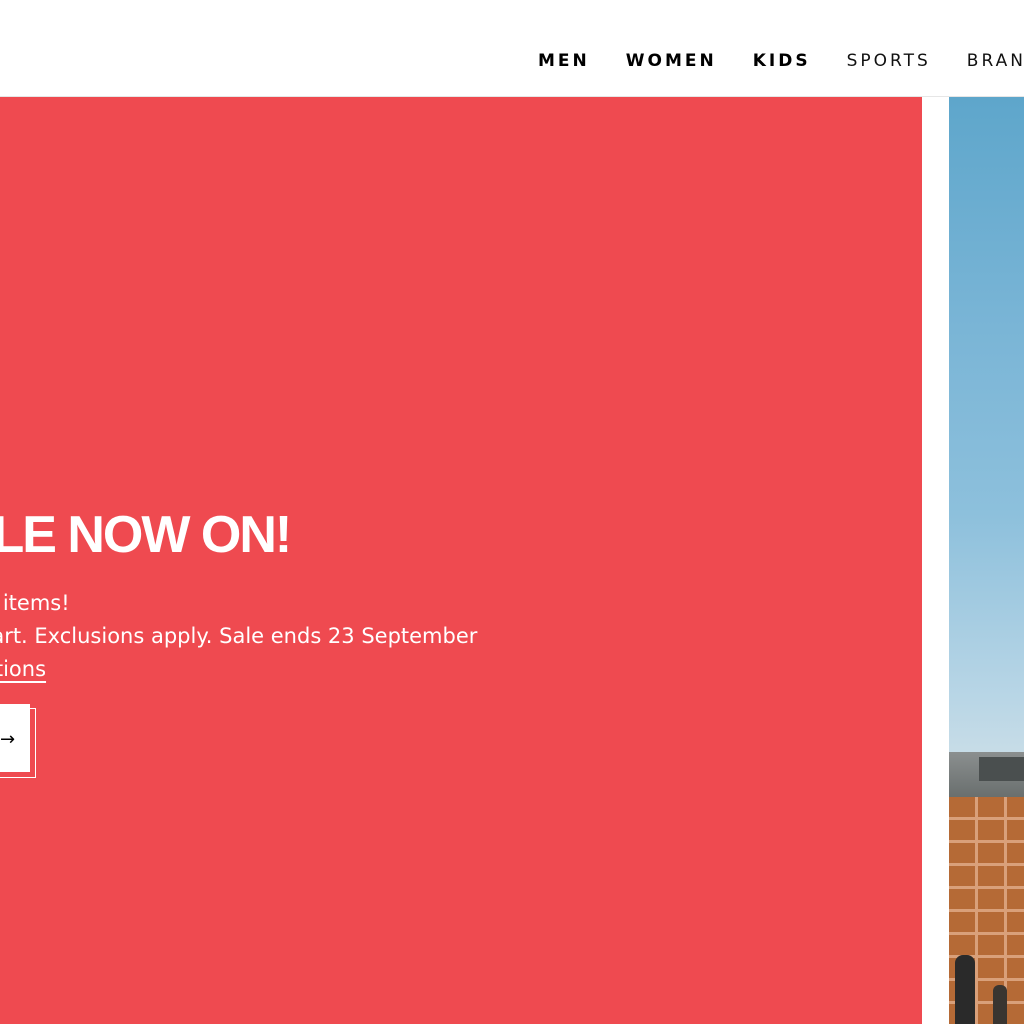 This screenshot has height=1024, width=1024. I want to click on nav-item-sports: SPORTS, so click(889, 61).